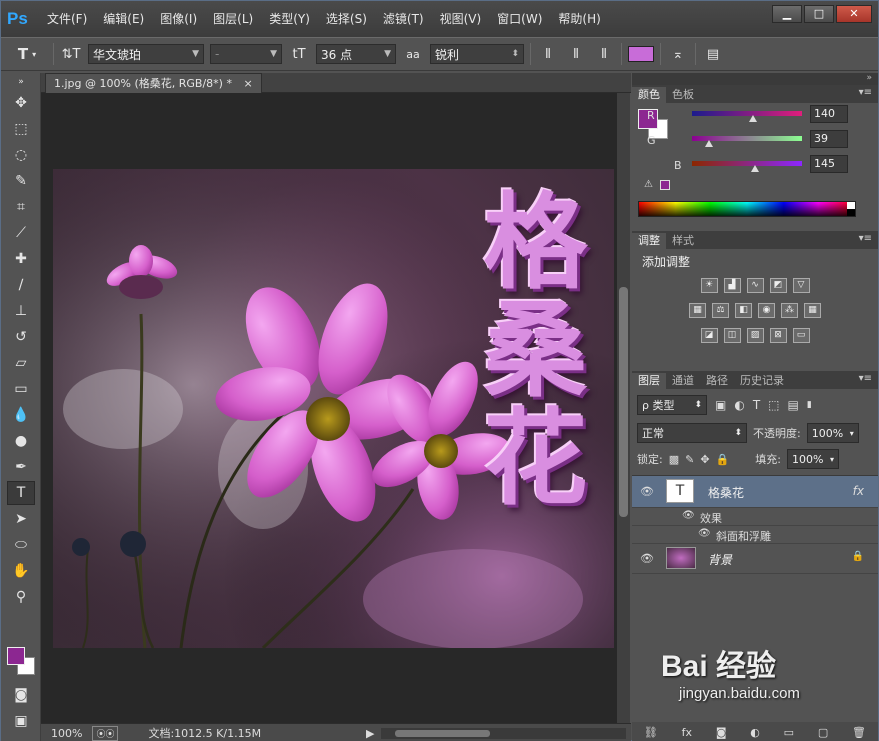 The image size is (879, 741). Describe the element at coordinates (548, 54) in the screenshot. I see `align-left-icon: ⦀` at that location.